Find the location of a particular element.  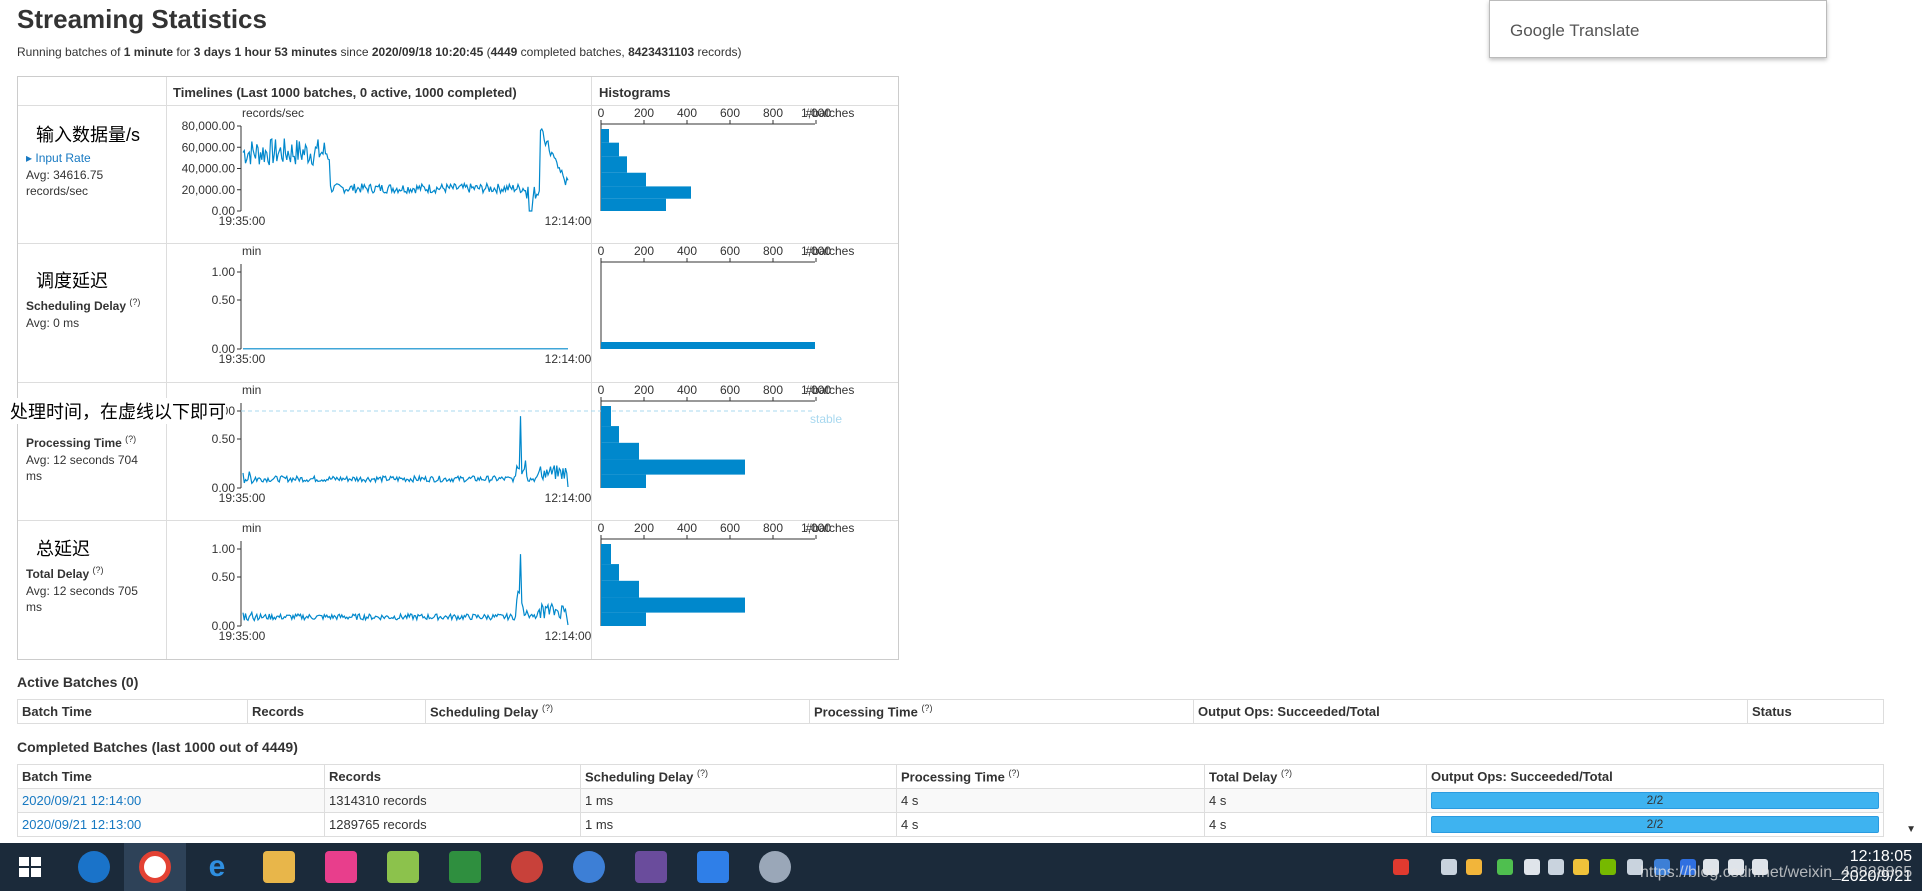

page-title: Streaming Statistics is located at coordinates (142, 19).